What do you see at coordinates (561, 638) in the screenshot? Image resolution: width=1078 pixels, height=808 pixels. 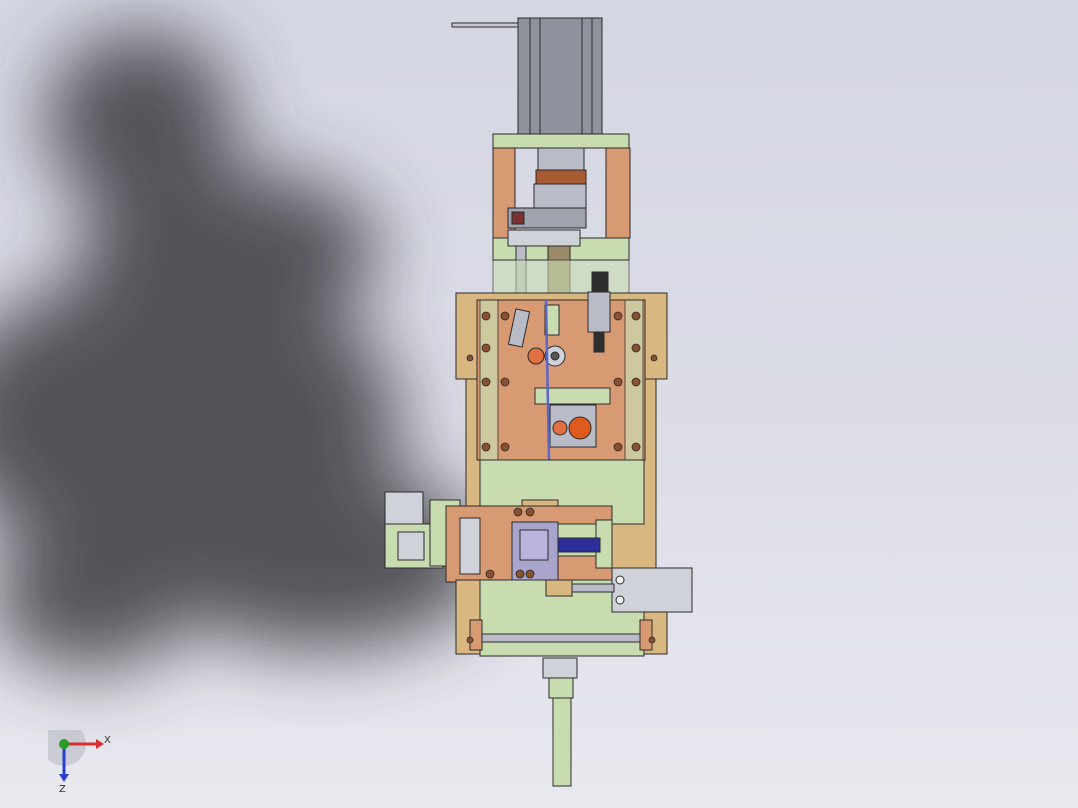 I see `bottom-rail` at bounding box center [561, 638].